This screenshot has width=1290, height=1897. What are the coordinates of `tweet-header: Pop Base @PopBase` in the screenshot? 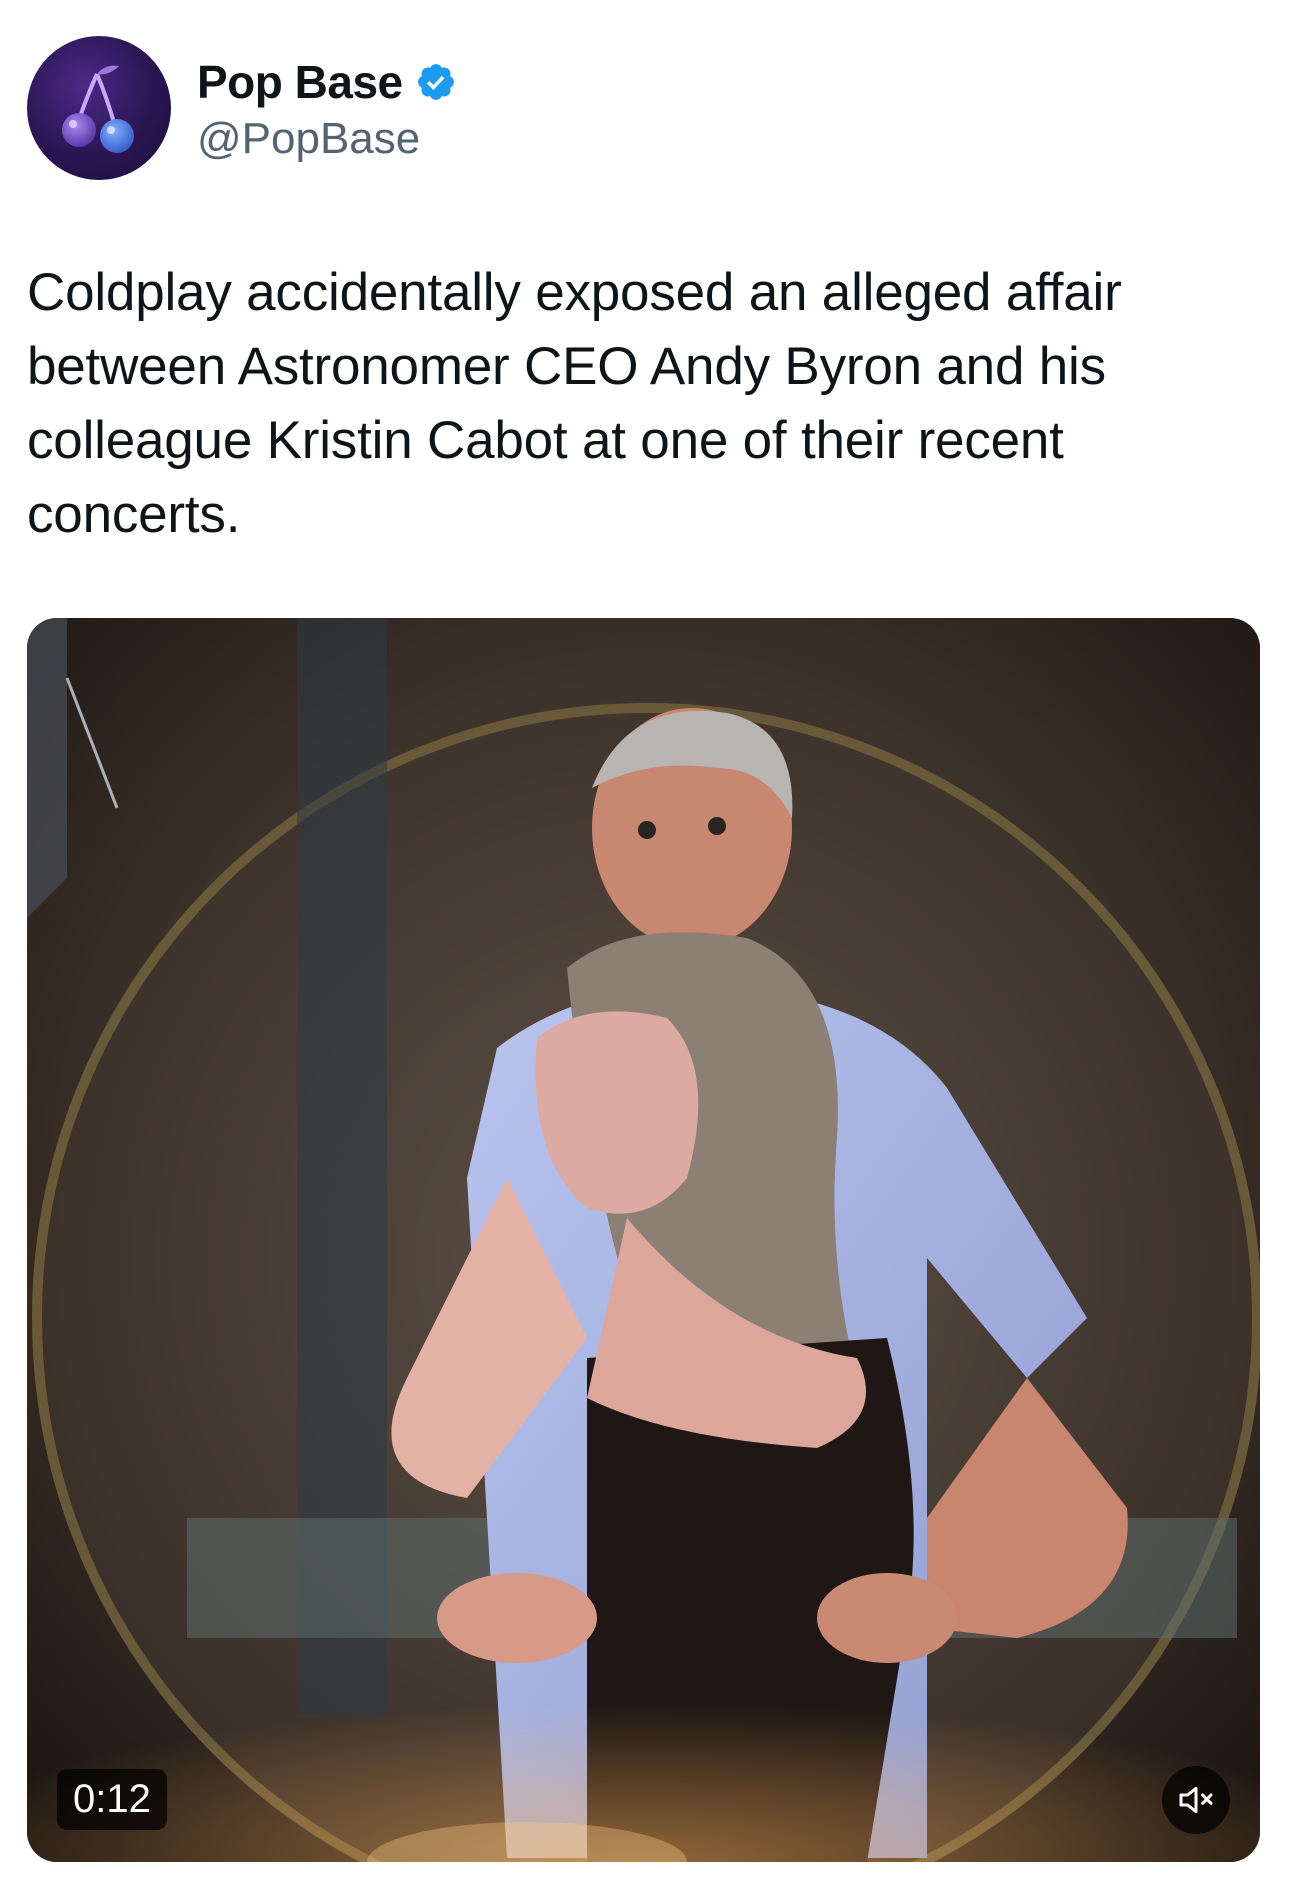 It's located at (242, 108).